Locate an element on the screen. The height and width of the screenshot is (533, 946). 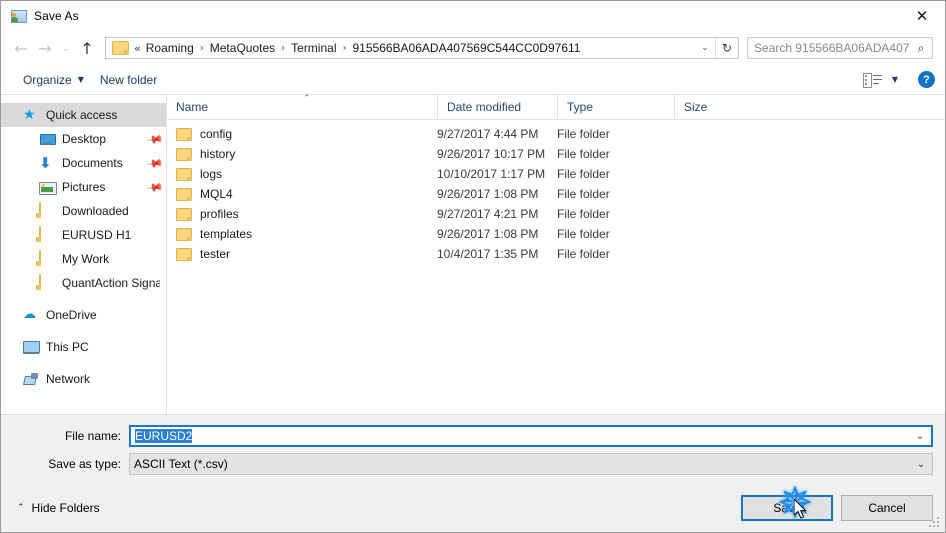
sidebar-item-label: EURUSD H1 is located at coordinates (97, 235).